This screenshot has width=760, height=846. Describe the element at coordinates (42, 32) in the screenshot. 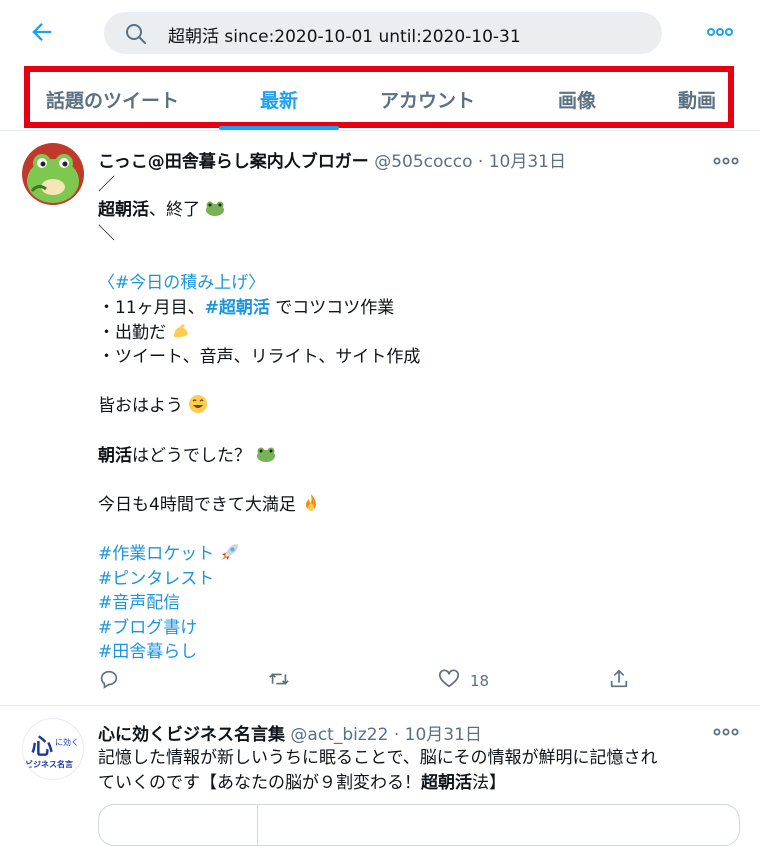

I see `arrow-left-icon` at that location.